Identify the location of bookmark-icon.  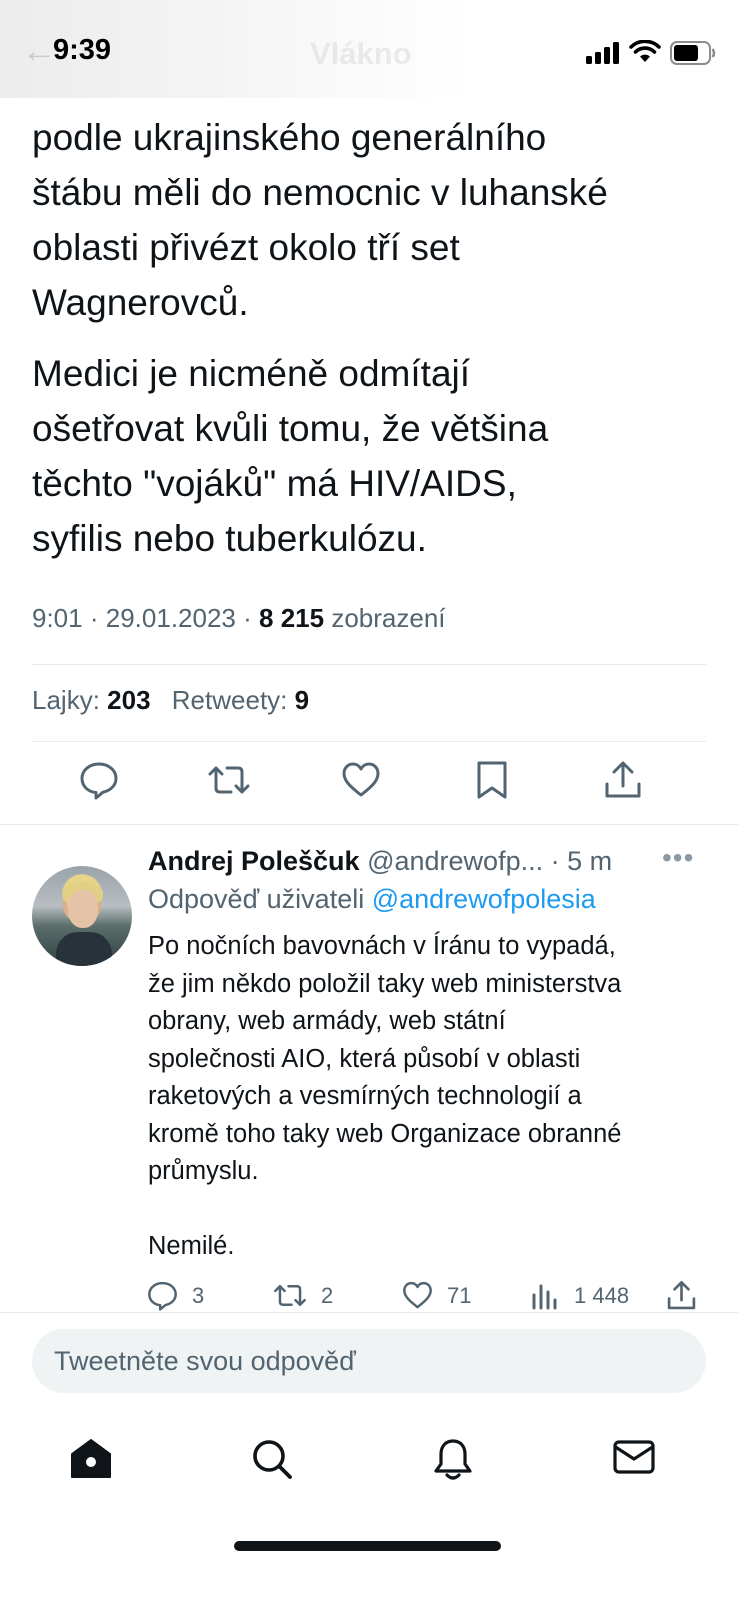
(492, 780).